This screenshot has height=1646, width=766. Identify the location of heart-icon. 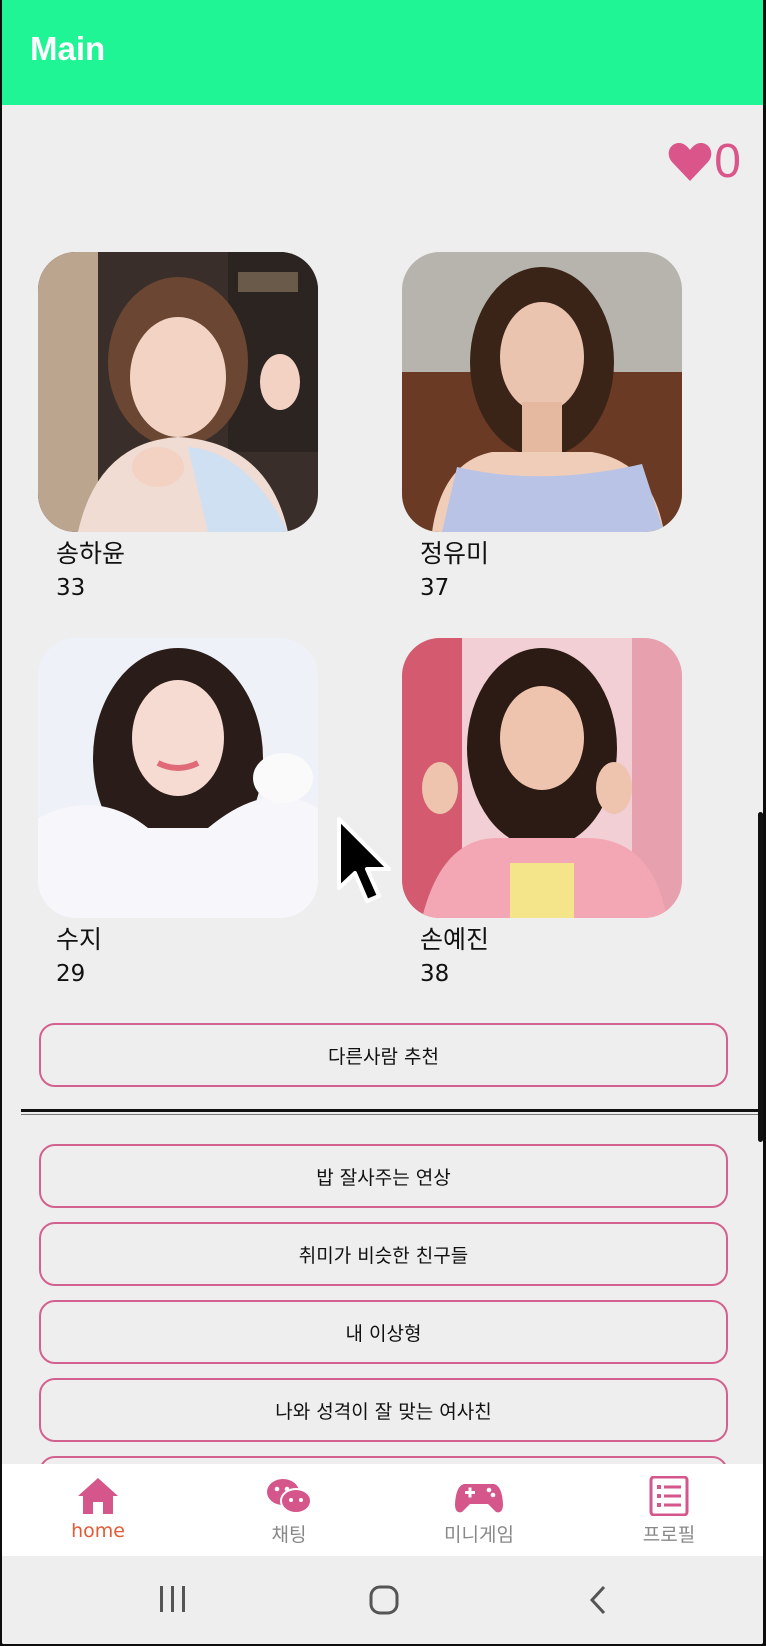
(690, 162).